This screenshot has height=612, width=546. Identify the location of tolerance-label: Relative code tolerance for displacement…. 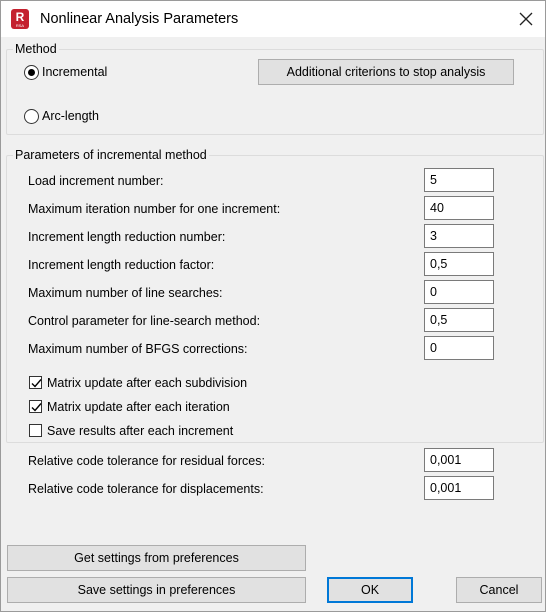
(146, 489).